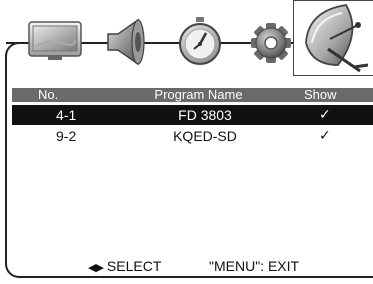  Describe the element at coordinates (200, 41) in the screenshot. I see `timer-icon` at that location.